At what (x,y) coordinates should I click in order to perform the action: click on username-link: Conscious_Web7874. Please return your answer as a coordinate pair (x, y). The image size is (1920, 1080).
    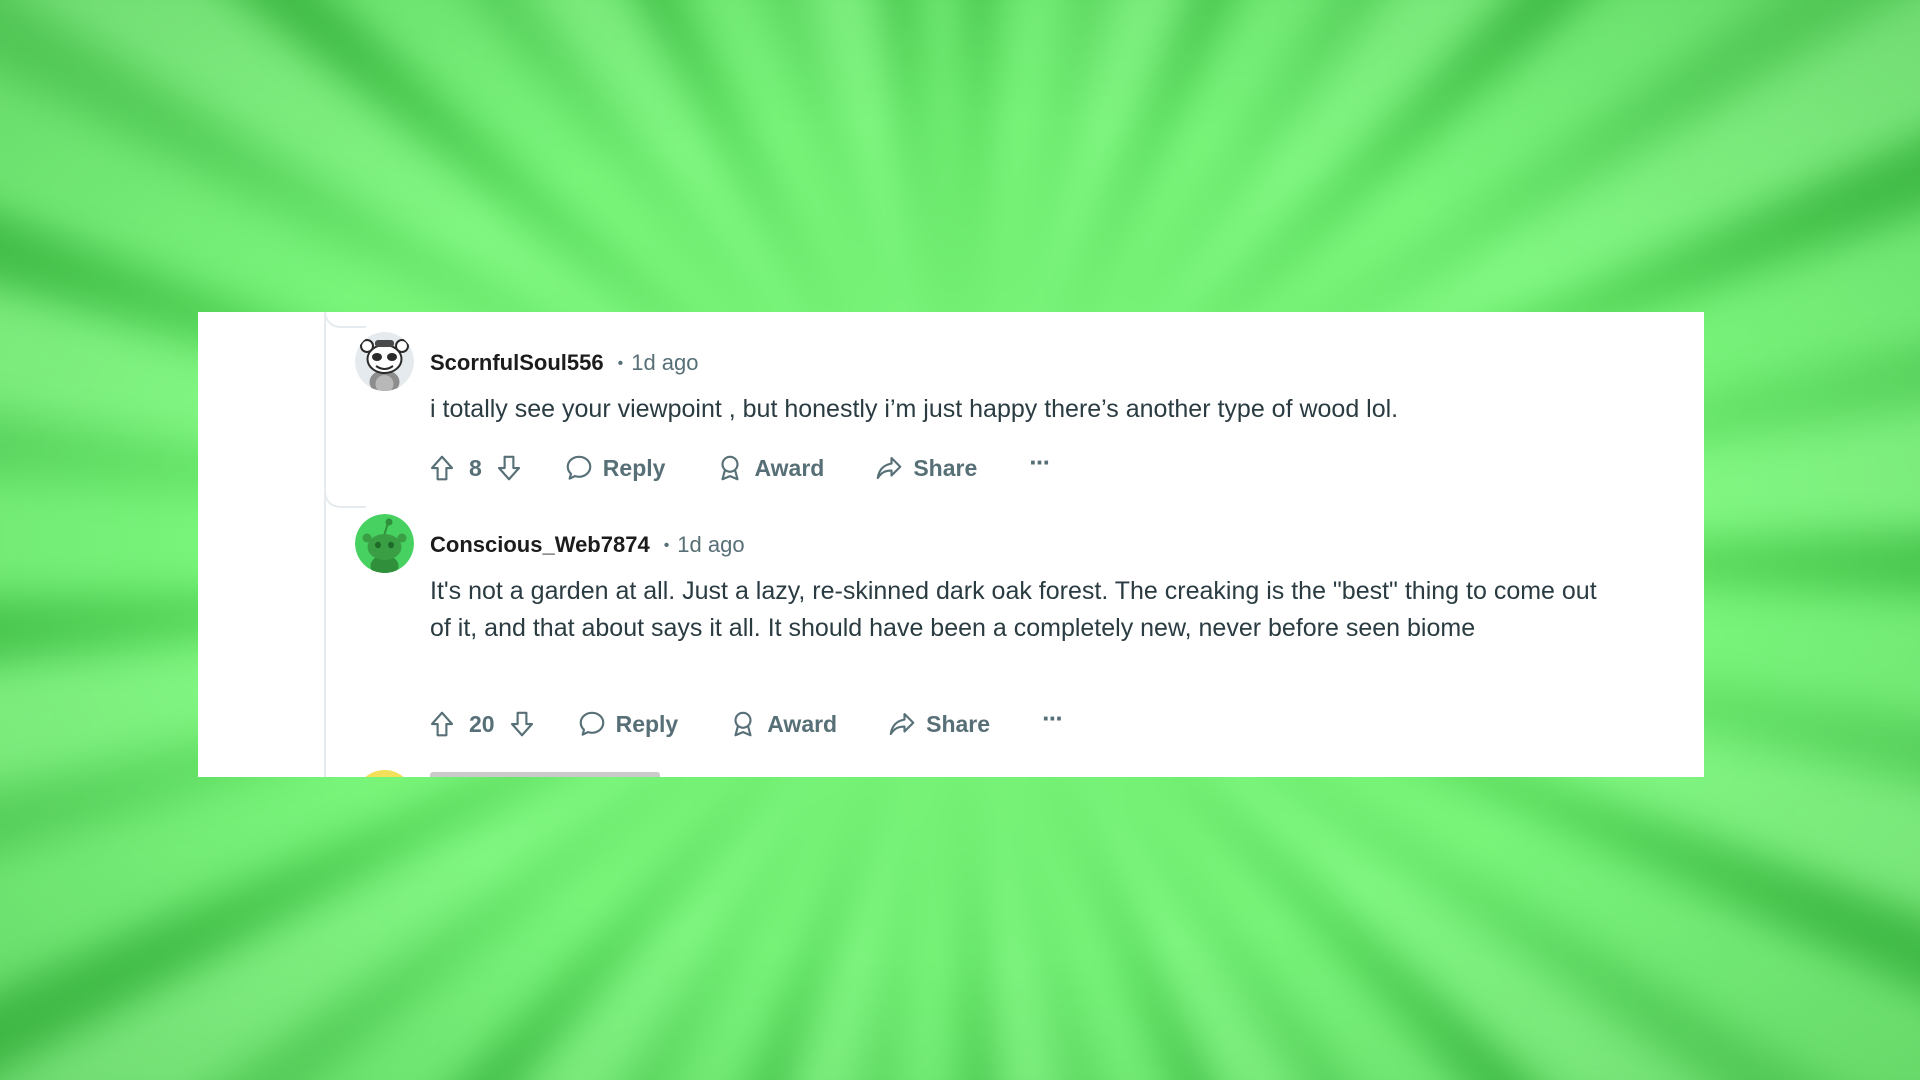
    Looking at the image, I should click on (540, 544).